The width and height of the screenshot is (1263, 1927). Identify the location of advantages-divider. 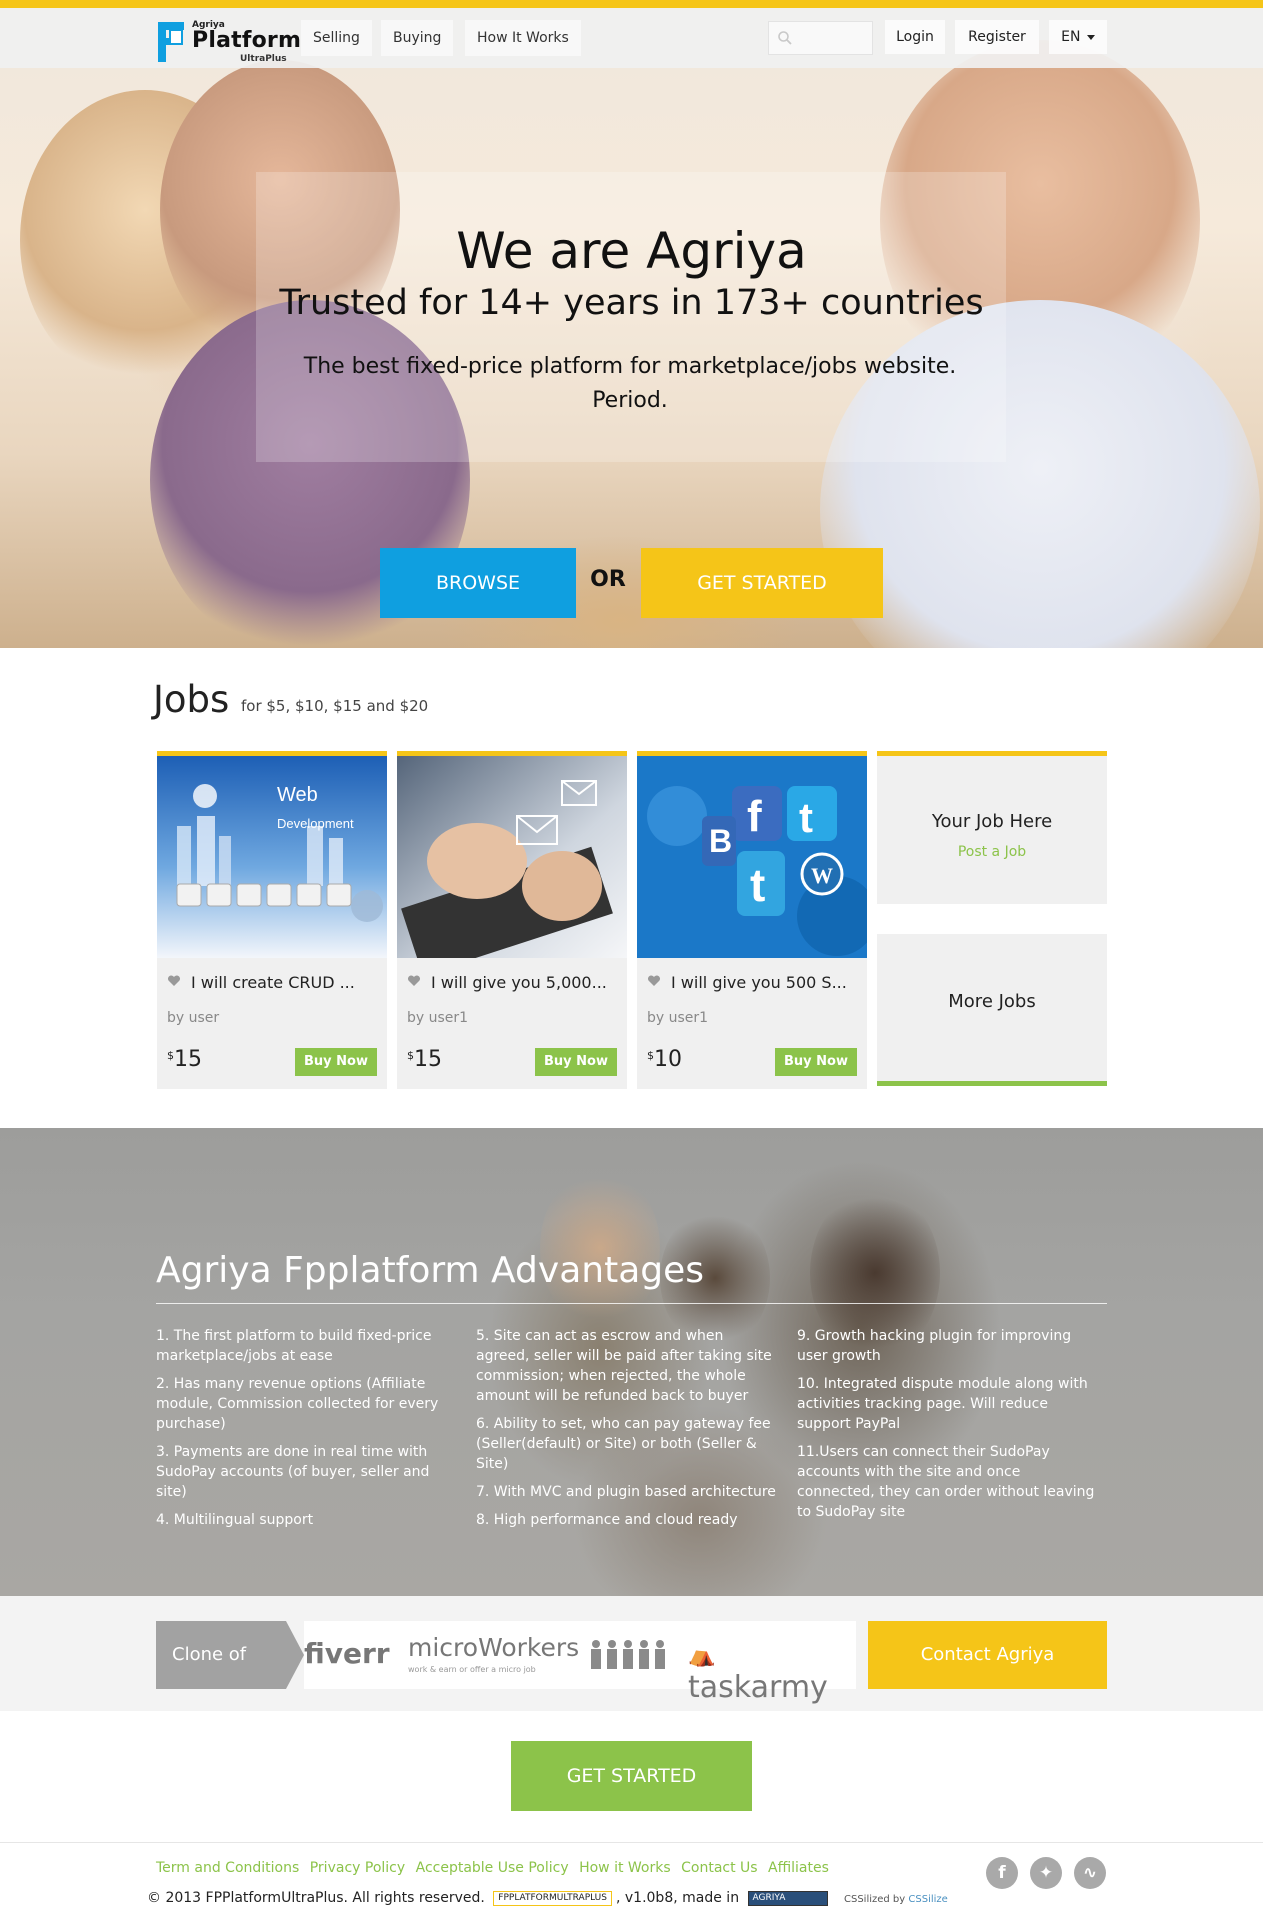
(631, 1303).